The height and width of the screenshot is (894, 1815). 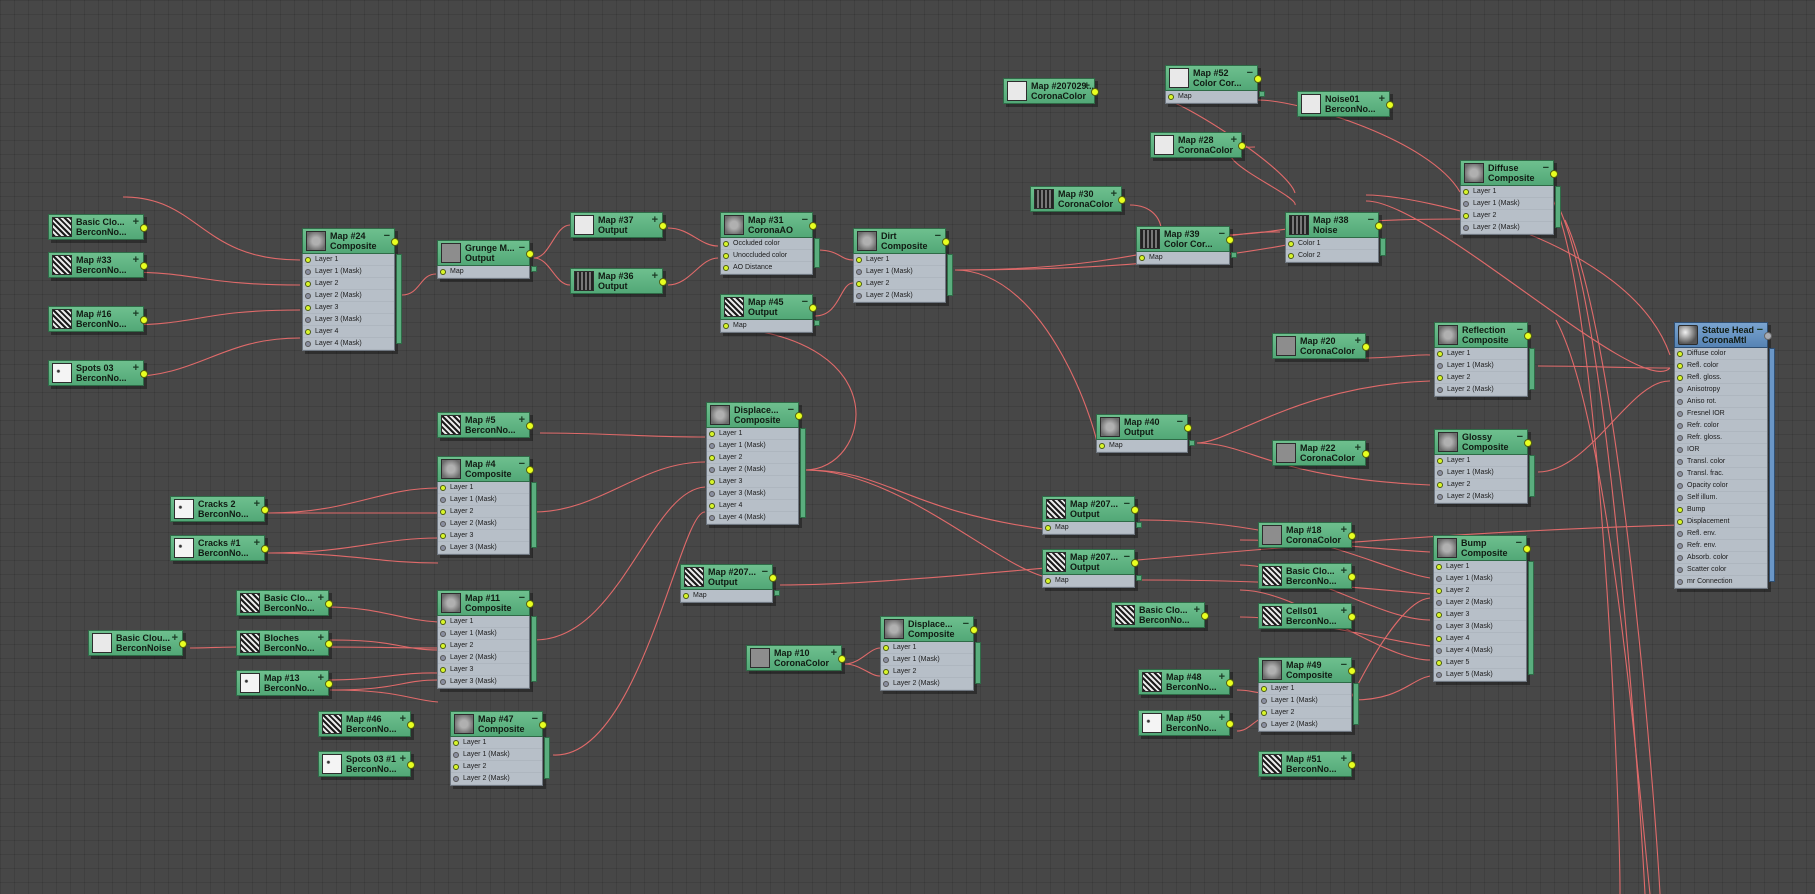 What do you see at coordinates (1334, 225) in the screenshot?
I see `node-header: Map #38 Noise −` at bounding box center [1334, 225].